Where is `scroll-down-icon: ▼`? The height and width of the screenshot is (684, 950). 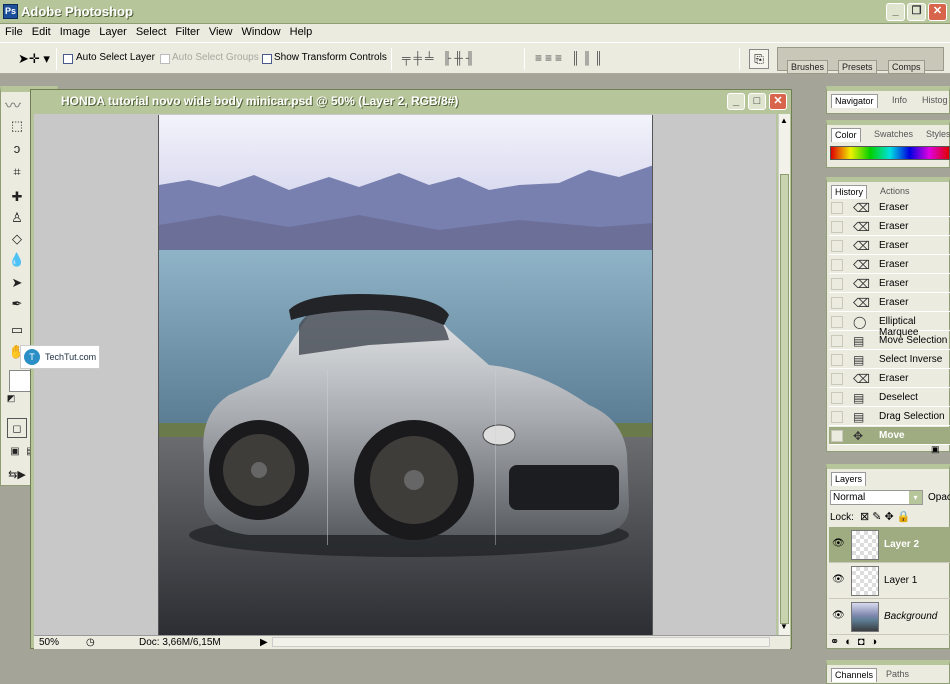
scroll-down-icon: ▼ is located at coordinates (784, 626).